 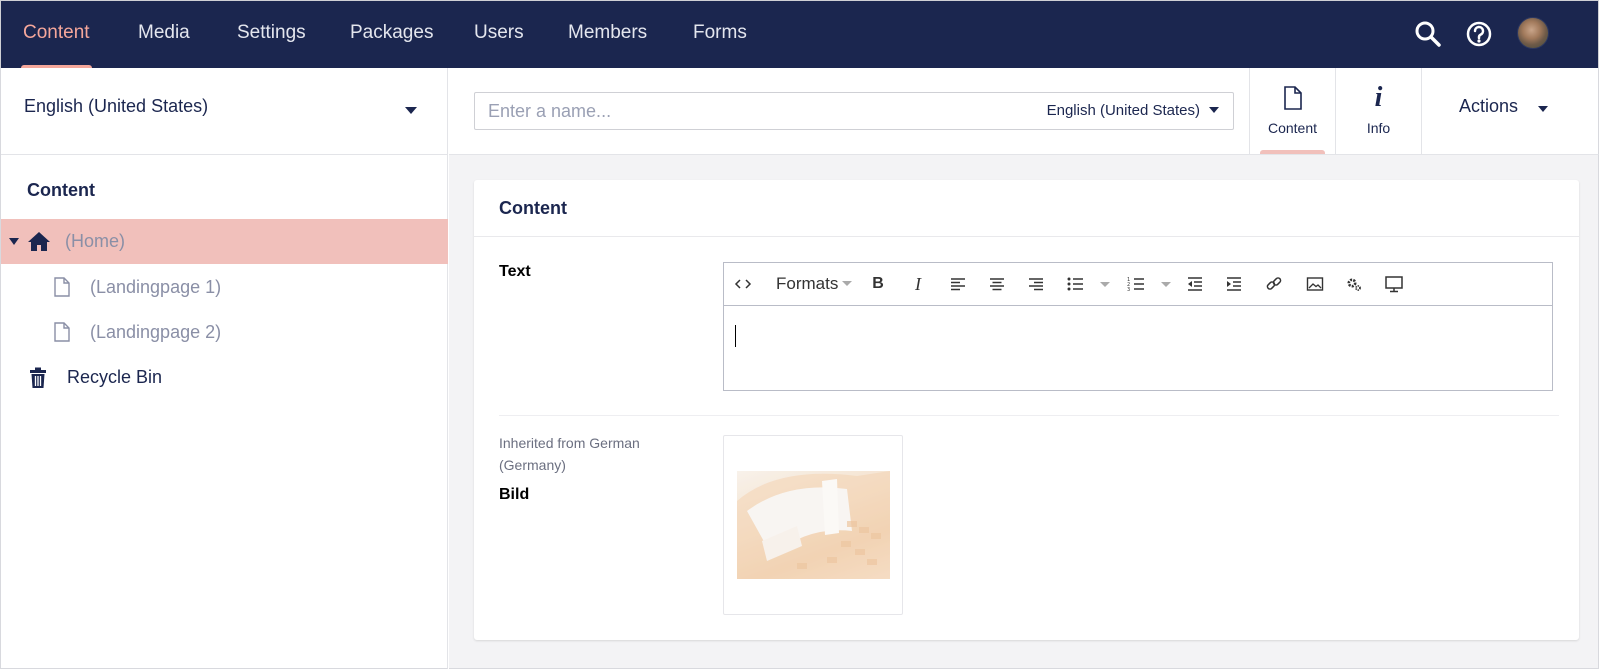 What do you see at coordinates (1166, 284) in the screenshot?
I see `numbered-list-dropdown` at bounding box center [1166, 284].